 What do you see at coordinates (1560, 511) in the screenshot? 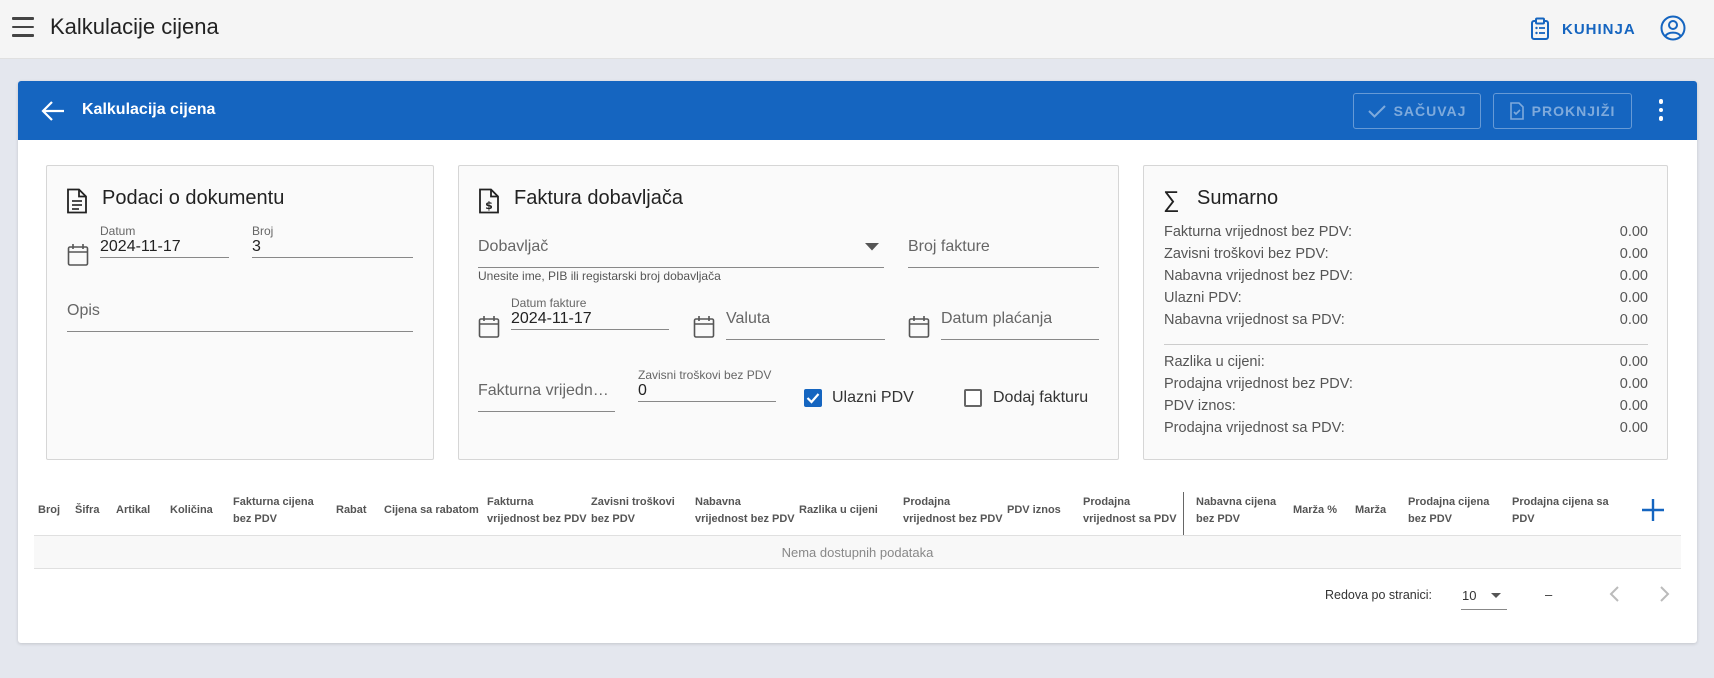
I see `column-header: Prodajna cijena sa PDV` at bounding box center [1560, 511].